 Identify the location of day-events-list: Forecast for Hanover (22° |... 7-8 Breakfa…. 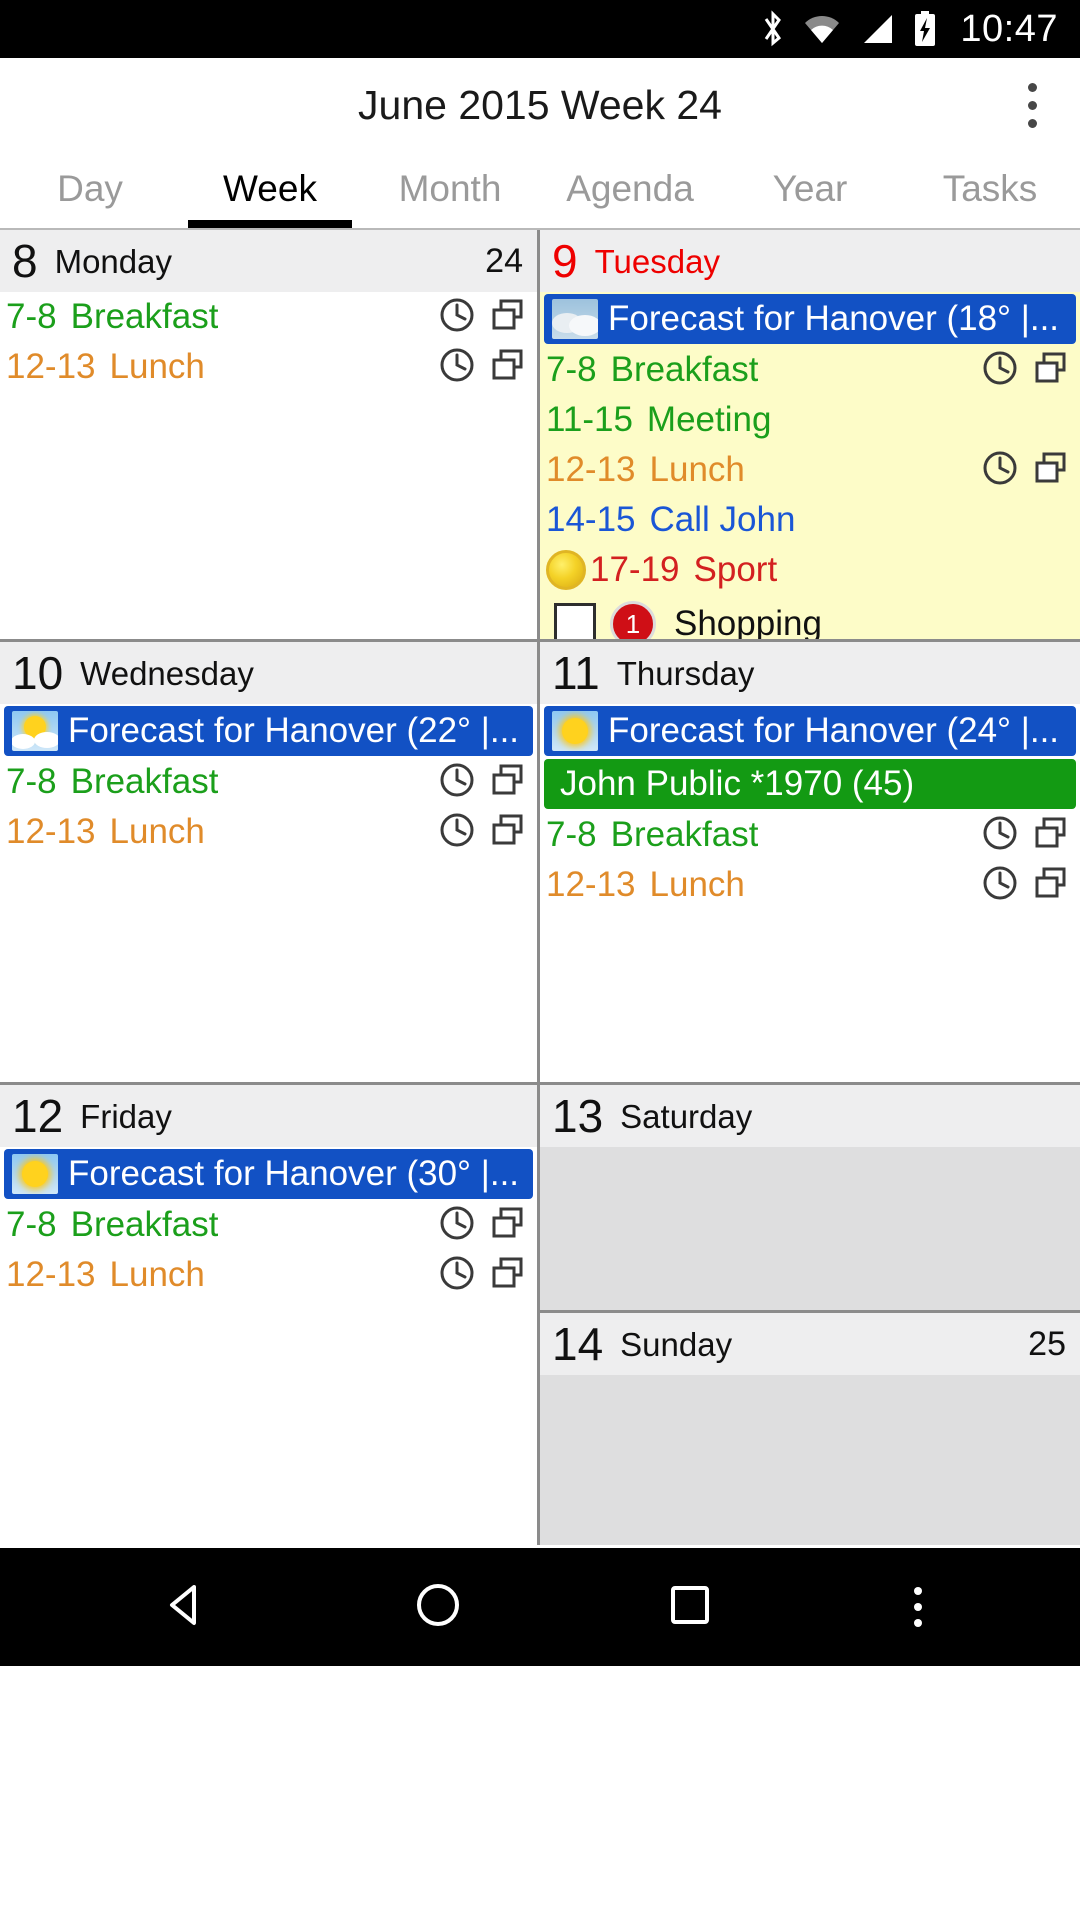
(268, 893).